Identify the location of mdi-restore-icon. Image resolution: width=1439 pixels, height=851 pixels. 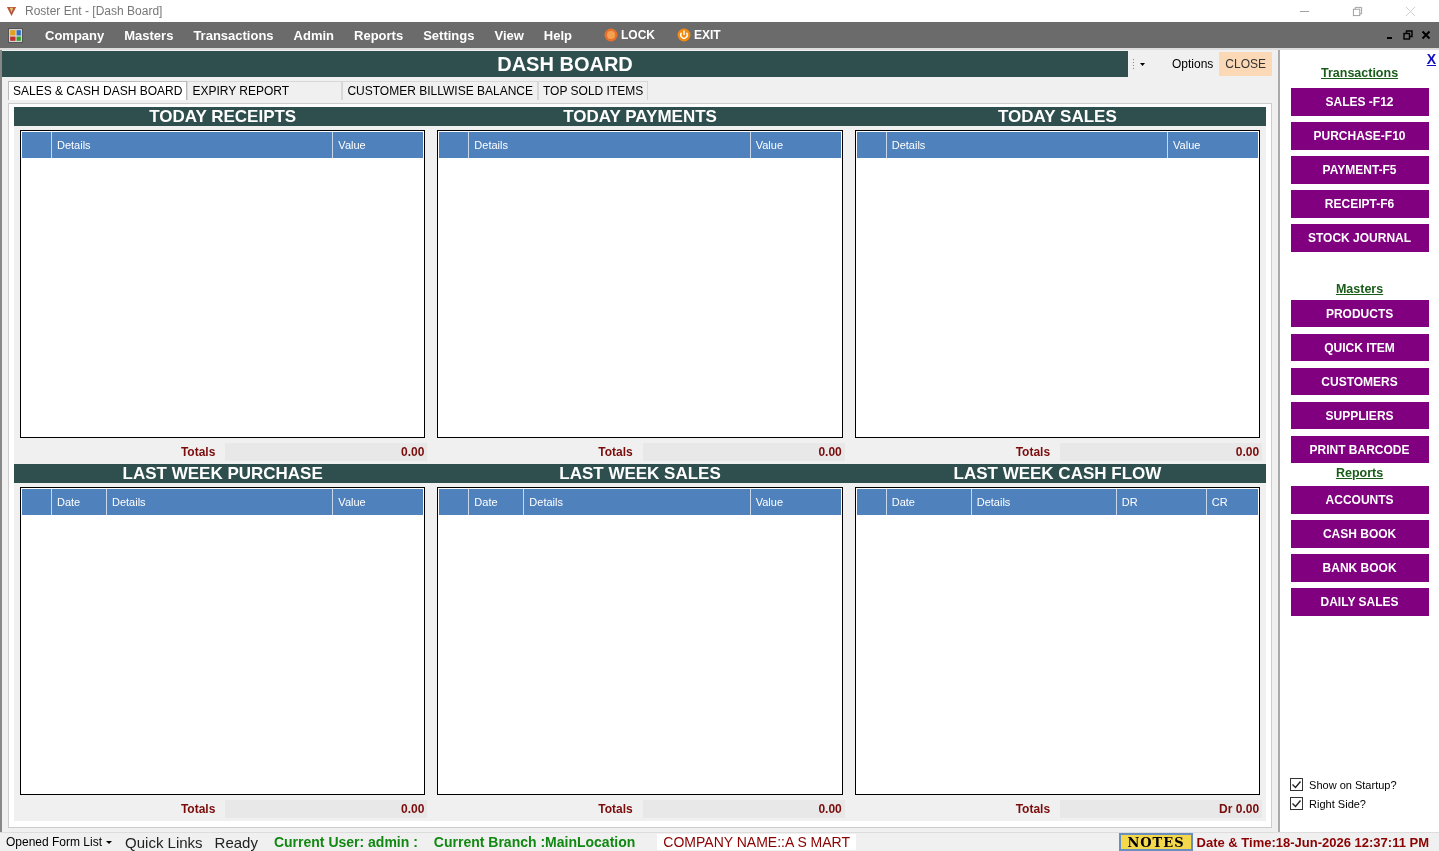
(1408, 35).